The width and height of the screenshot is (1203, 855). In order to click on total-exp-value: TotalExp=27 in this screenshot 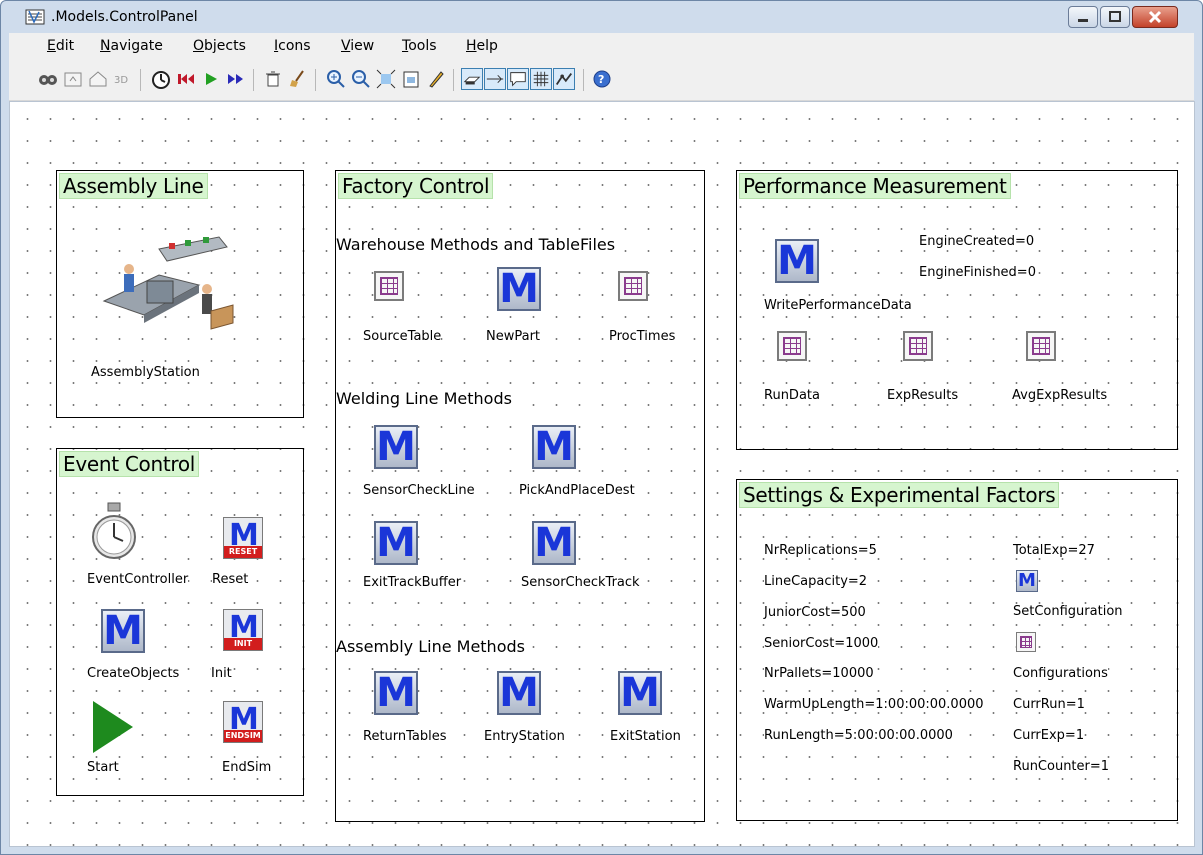, I will do `click(1054, 550)`.